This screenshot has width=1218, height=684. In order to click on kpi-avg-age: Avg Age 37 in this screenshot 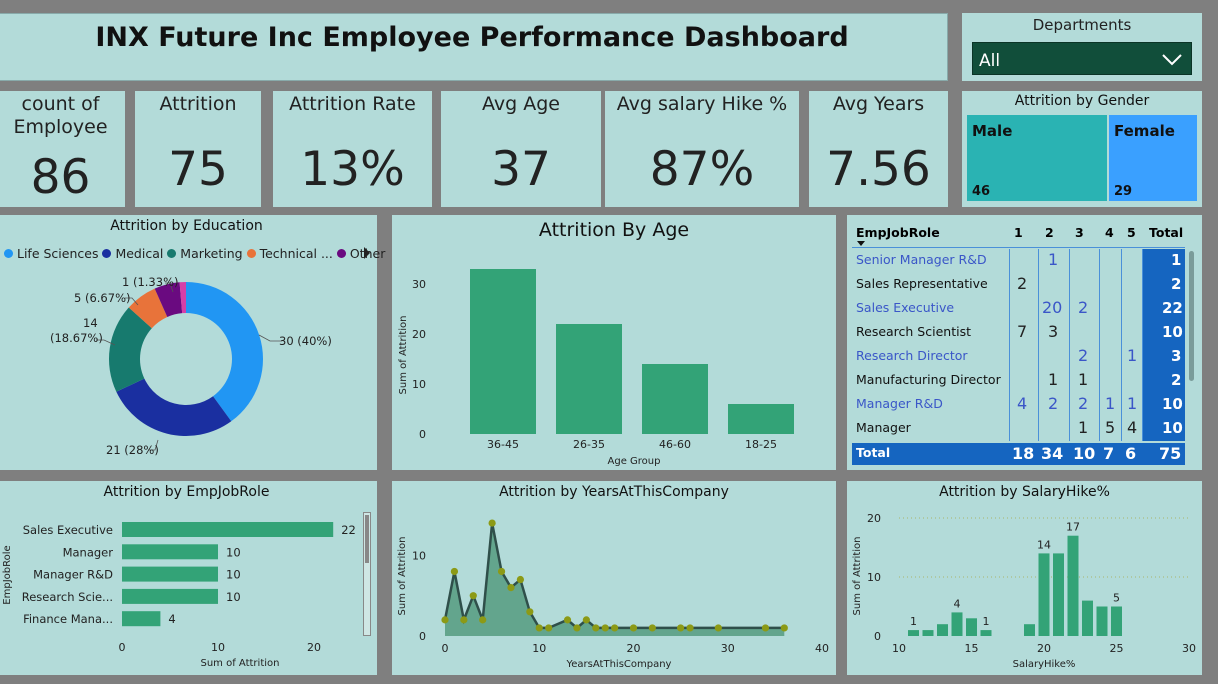, I will do `click(521, 149)`.